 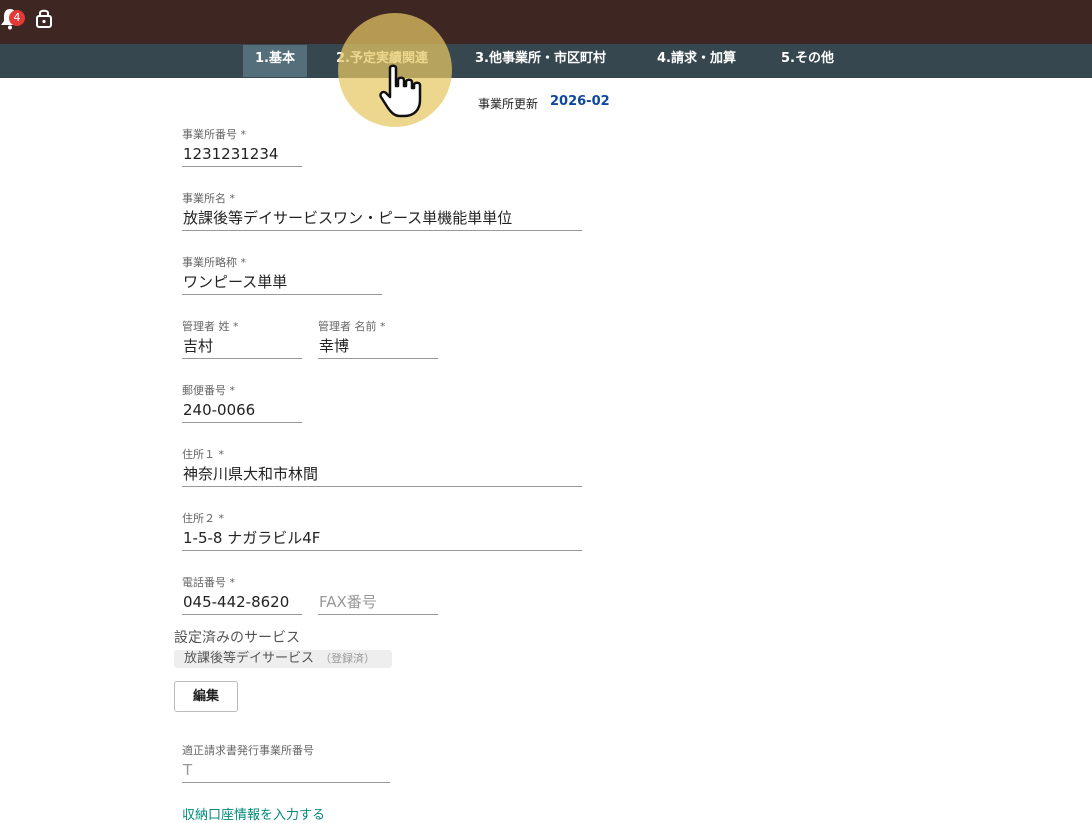 I want to click on field-label: 管理者 姓 *, so click(x=210, y=326).